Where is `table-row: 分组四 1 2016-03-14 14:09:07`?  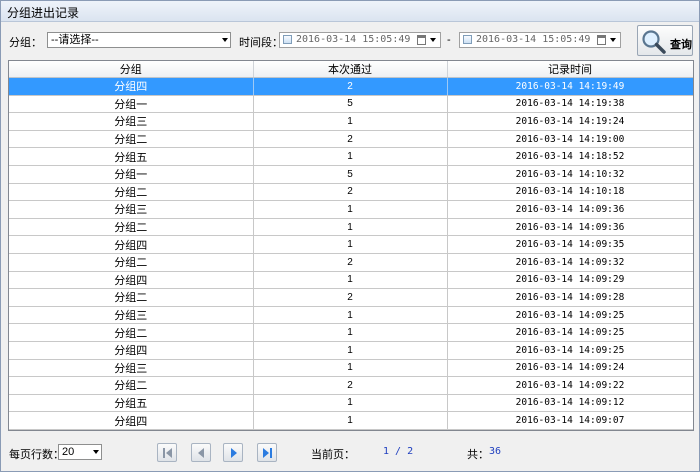
table-row: 分组四 1 2016-03-14 14:09:07 is located at coordinates (351, 420).